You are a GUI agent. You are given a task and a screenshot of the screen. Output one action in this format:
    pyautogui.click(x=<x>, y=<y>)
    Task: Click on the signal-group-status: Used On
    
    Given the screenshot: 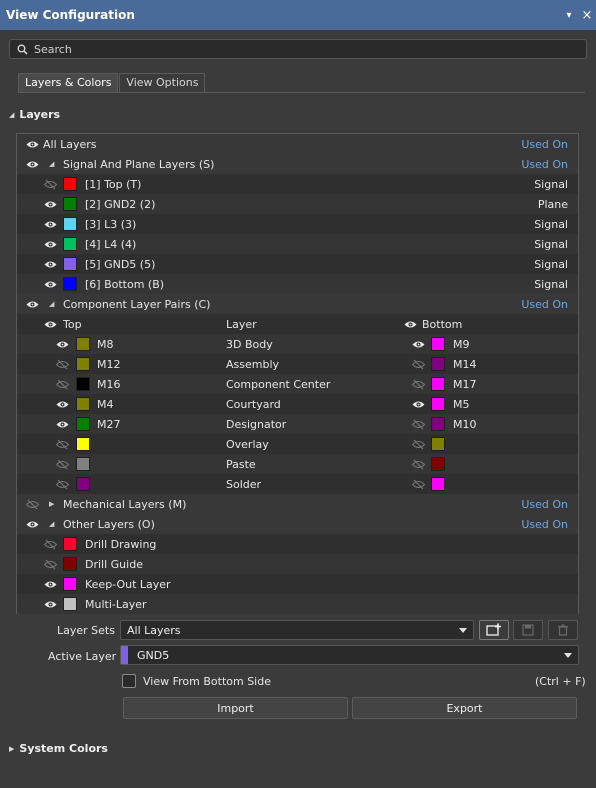 What is the action you would take?
    pyautogui.click(x=544, y=164)
    